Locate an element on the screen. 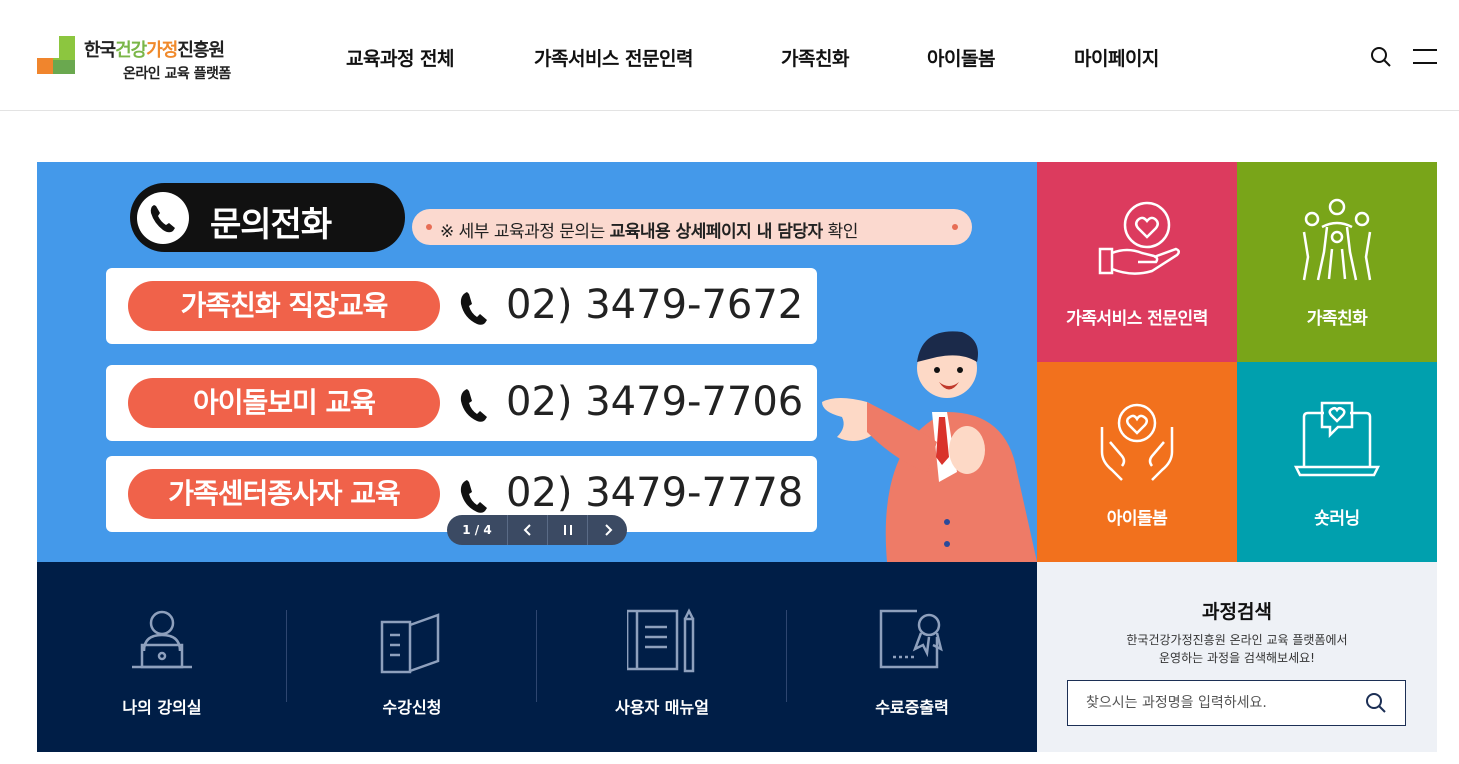 Image resolution: width=1459 pixels, height=764 pixels. contact-card: 아이돌보미 교육 02) 3479-7706 is located at coordinates (461, 403).